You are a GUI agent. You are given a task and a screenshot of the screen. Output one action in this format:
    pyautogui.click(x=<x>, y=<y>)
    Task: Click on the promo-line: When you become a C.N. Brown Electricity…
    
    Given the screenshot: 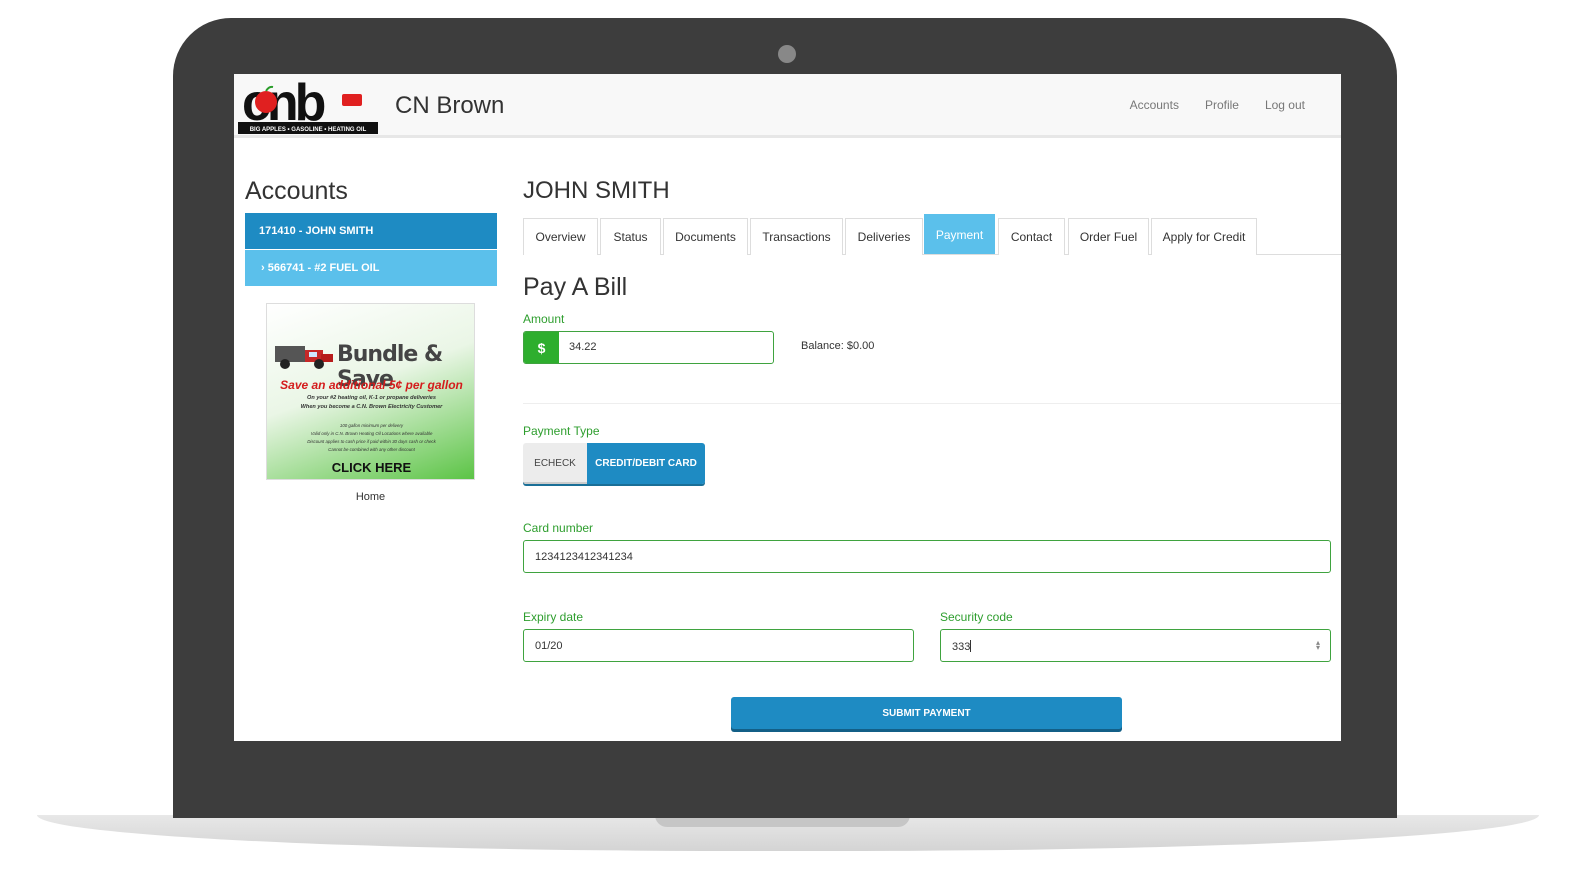 What is the action you would take?
    pyautogui.click(x=371, y=407)
    